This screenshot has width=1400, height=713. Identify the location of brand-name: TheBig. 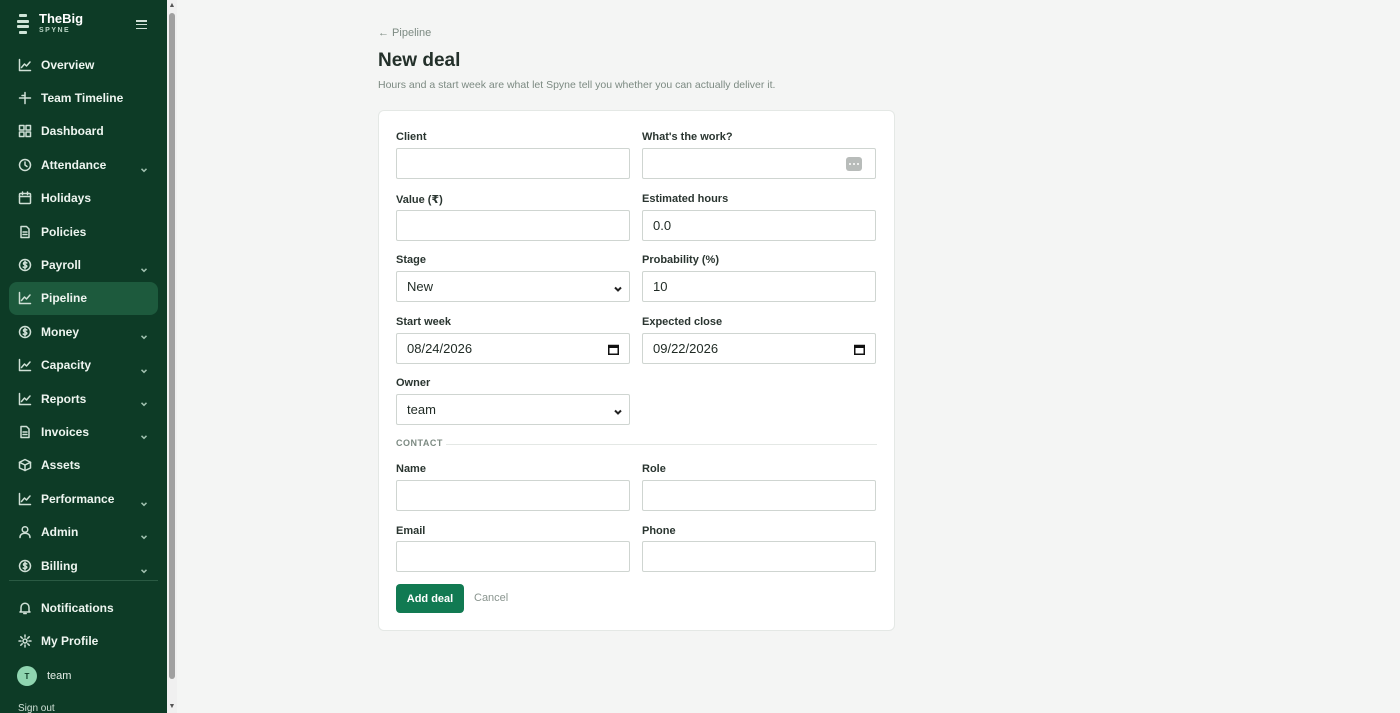
(61, 18).